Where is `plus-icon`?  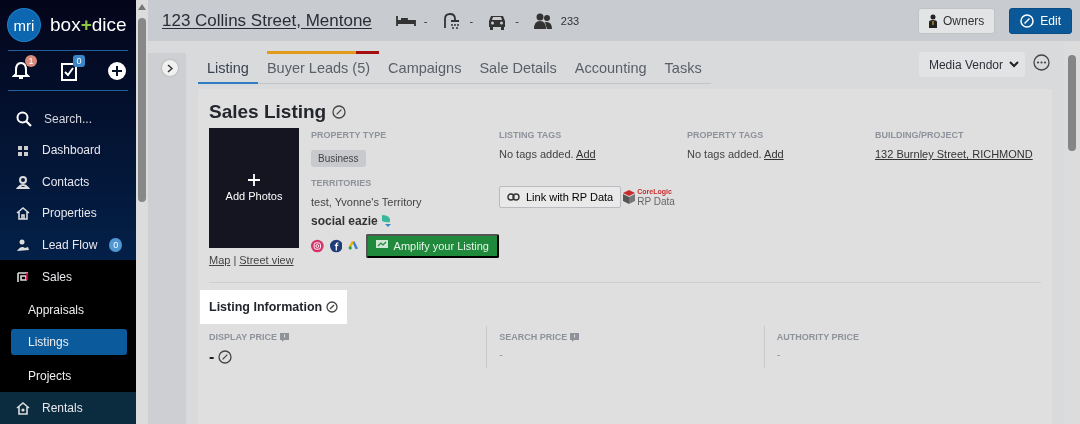
plus-icon is located at coordinates (254, 180).